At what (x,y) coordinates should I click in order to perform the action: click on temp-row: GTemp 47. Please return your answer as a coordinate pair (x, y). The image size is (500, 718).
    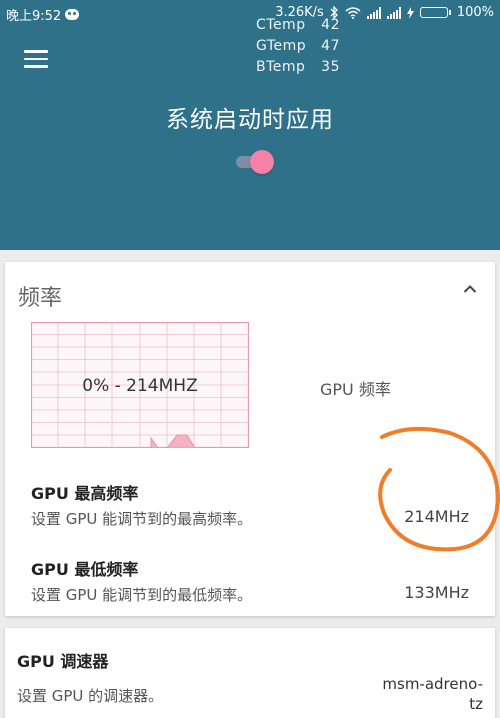
    Looking at the image, I should click on (298, 46).